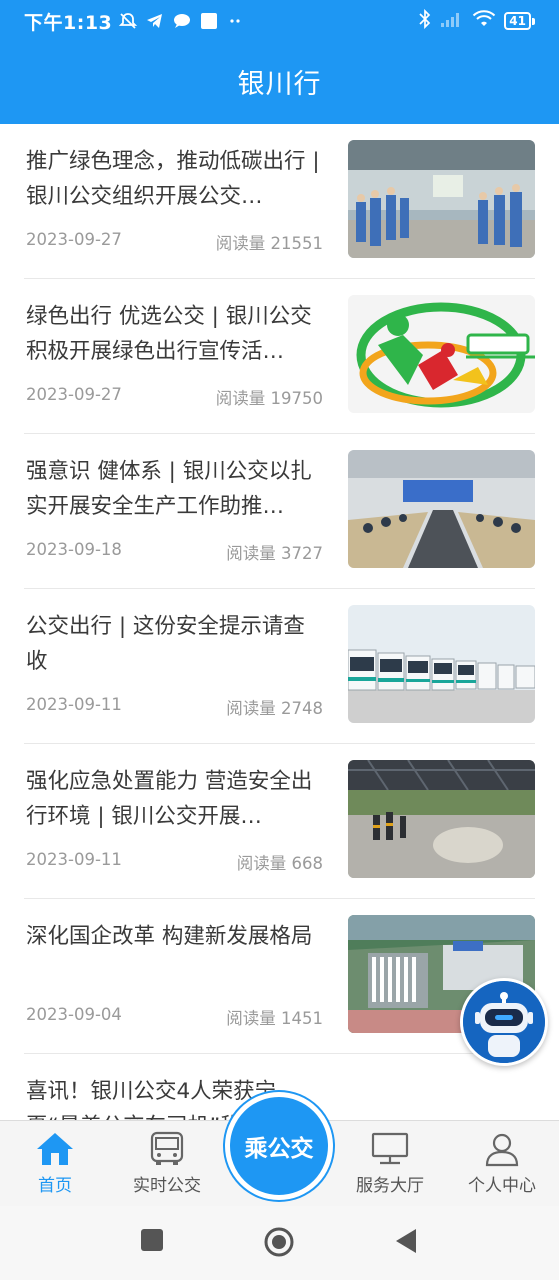  What do you see at coordinates (55, 1149) in the screenshot?
I see `home-icon` at bounding box center [55, 1149].